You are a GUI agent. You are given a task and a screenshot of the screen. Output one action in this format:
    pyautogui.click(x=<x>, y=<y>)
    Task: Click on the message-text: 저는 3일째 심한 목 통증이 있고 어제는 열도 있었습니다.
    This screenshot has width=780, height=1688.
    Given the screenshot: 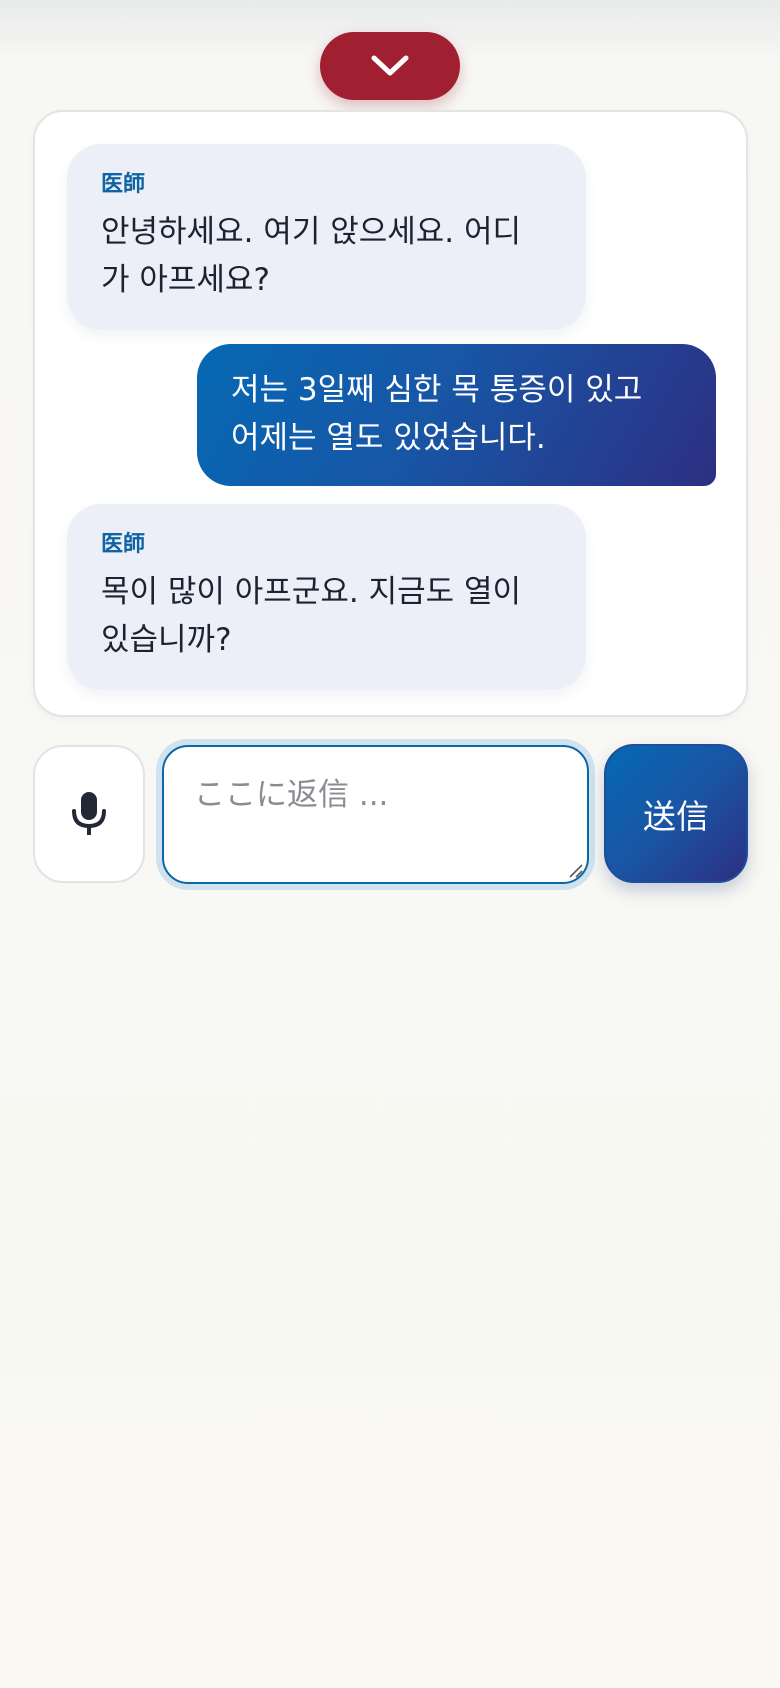 What is the action you would take?
    pyautogui.click(x=456, y=414)
    